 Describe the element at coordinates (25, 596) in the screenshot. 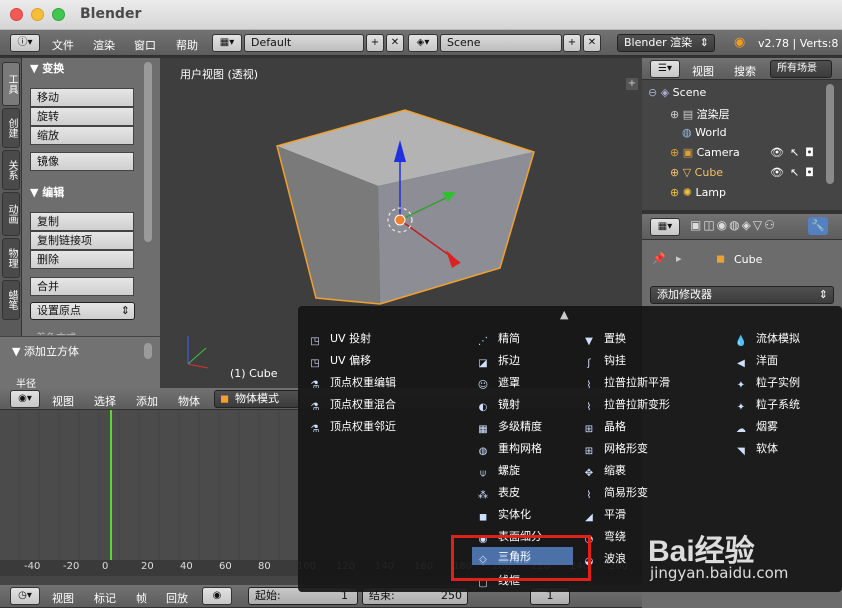

I see `timeline-editor-type-icon: ◷▾` at that location.